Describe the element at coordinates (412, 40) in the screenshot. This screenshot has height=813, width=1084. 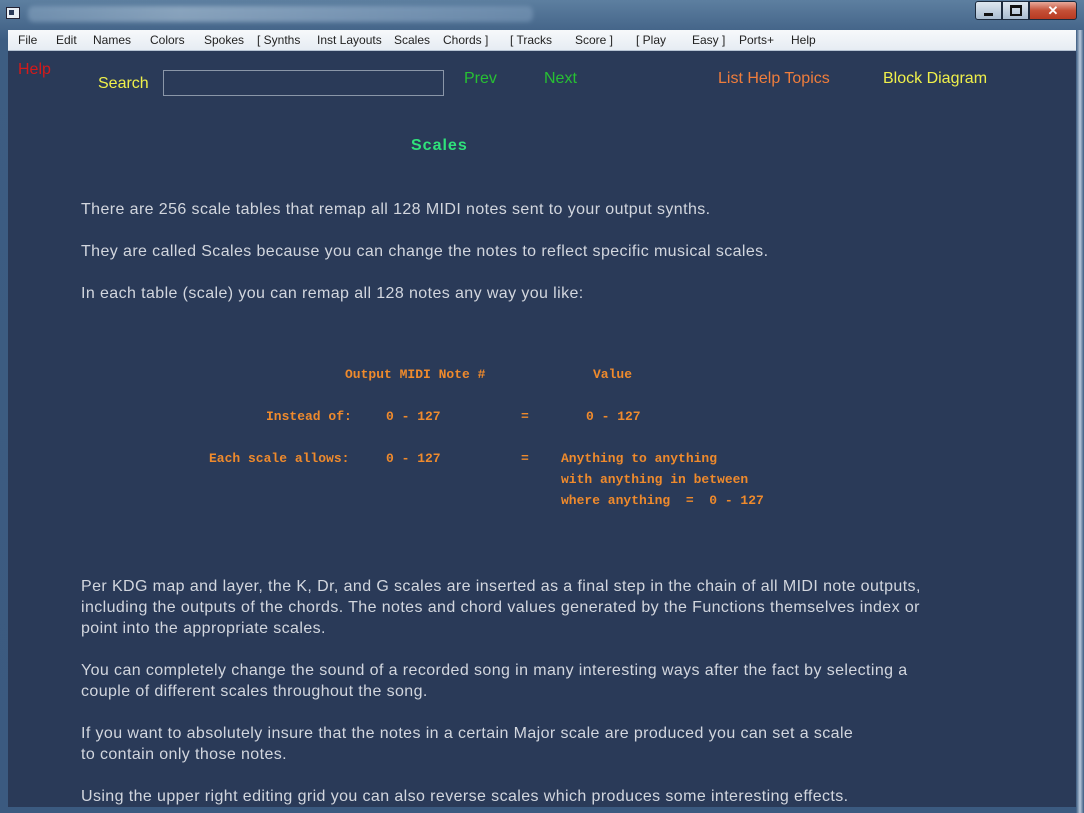
I see `menu-scales: Scales` at that location.